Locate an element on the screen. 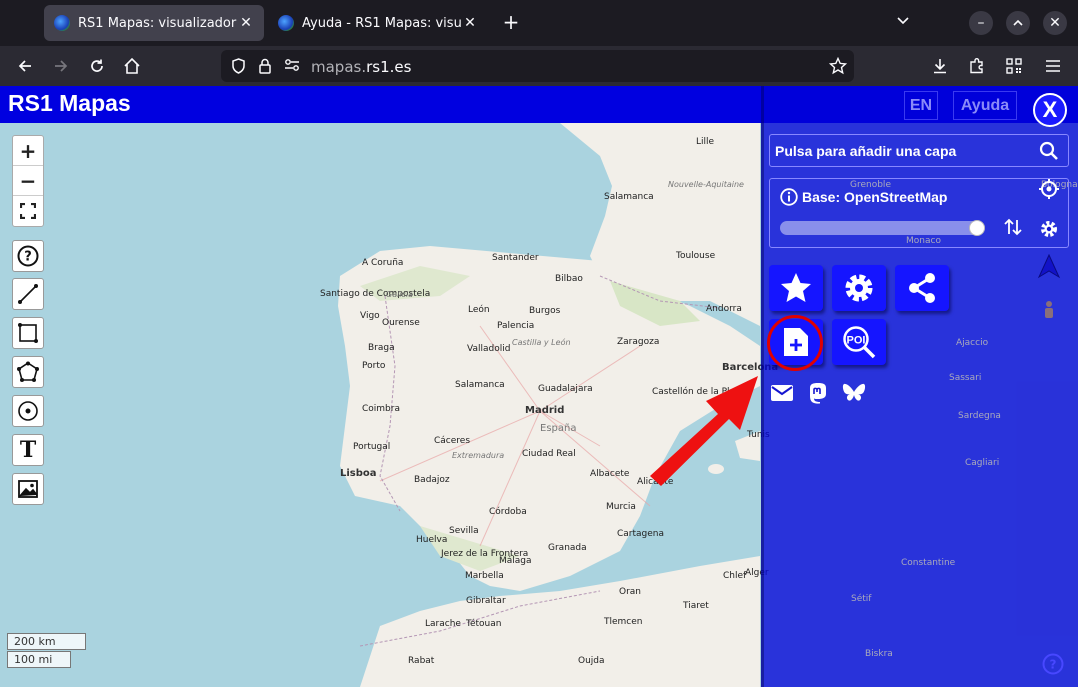 Image resolution: width=1078 pixels, height=687 pixels. tab-rs1-mapas: RS1 Mapas: visualizador de ✕ is located at coordinates (154, 23).